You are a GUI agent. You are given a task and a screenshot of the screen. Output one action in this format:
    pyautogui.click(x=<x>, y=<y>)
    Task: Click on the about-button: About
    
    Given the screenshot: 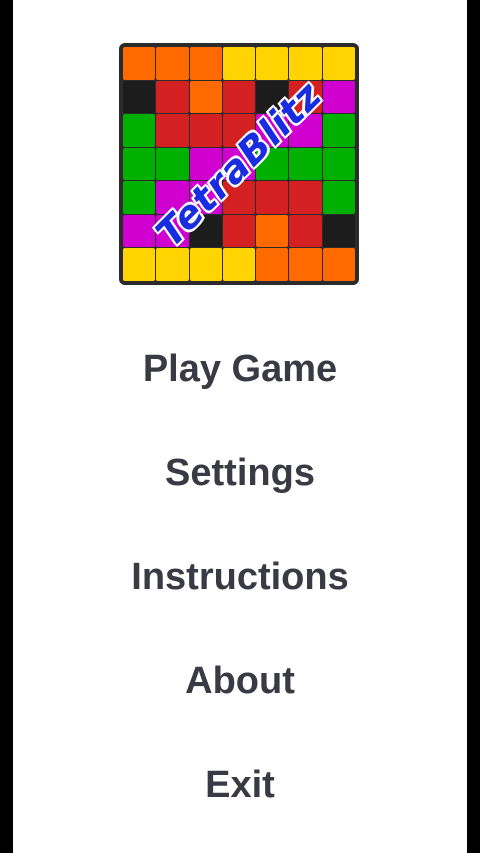 What is the action you would take?
    pyautogui.click(x=240, y=697)
    